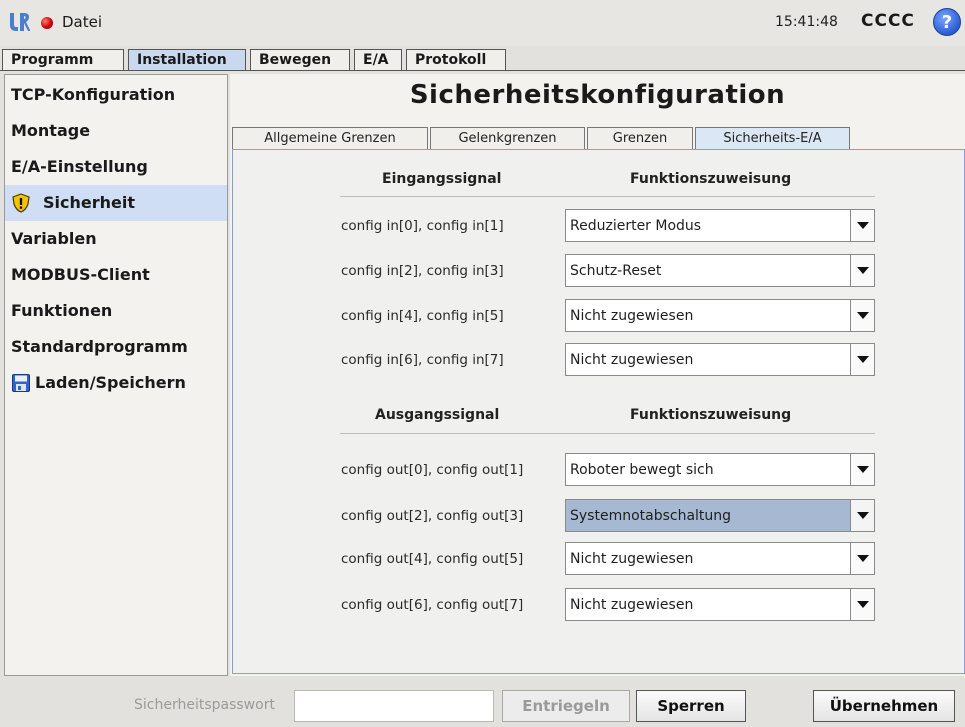 This screenshot has height=727, width=965. What do you see at coordinates (482, 70) in the screenshot?
I see `tab-divider` at bounding box center [482, 70].